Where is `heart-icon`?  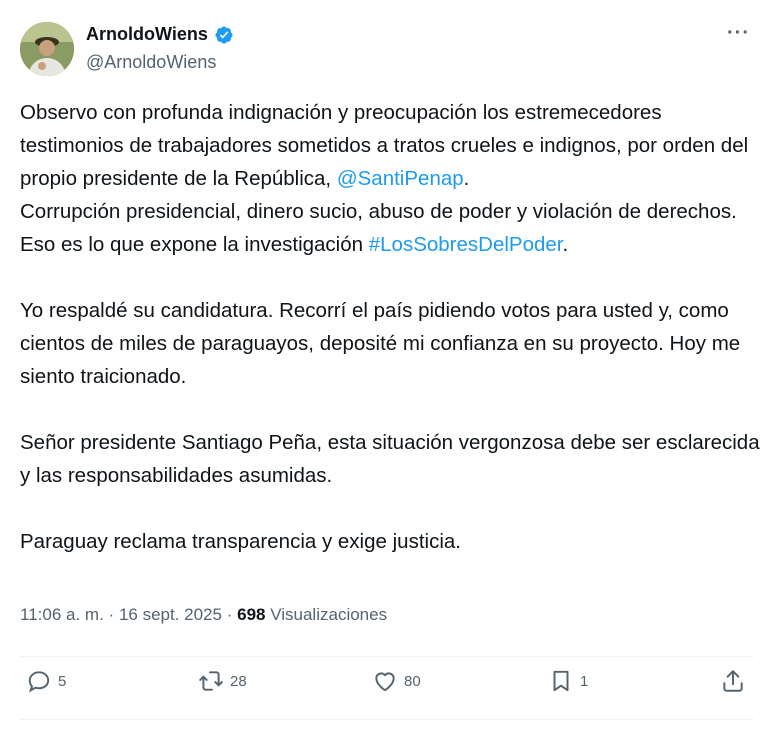 heart-icon is located at coordinates (385, 682).